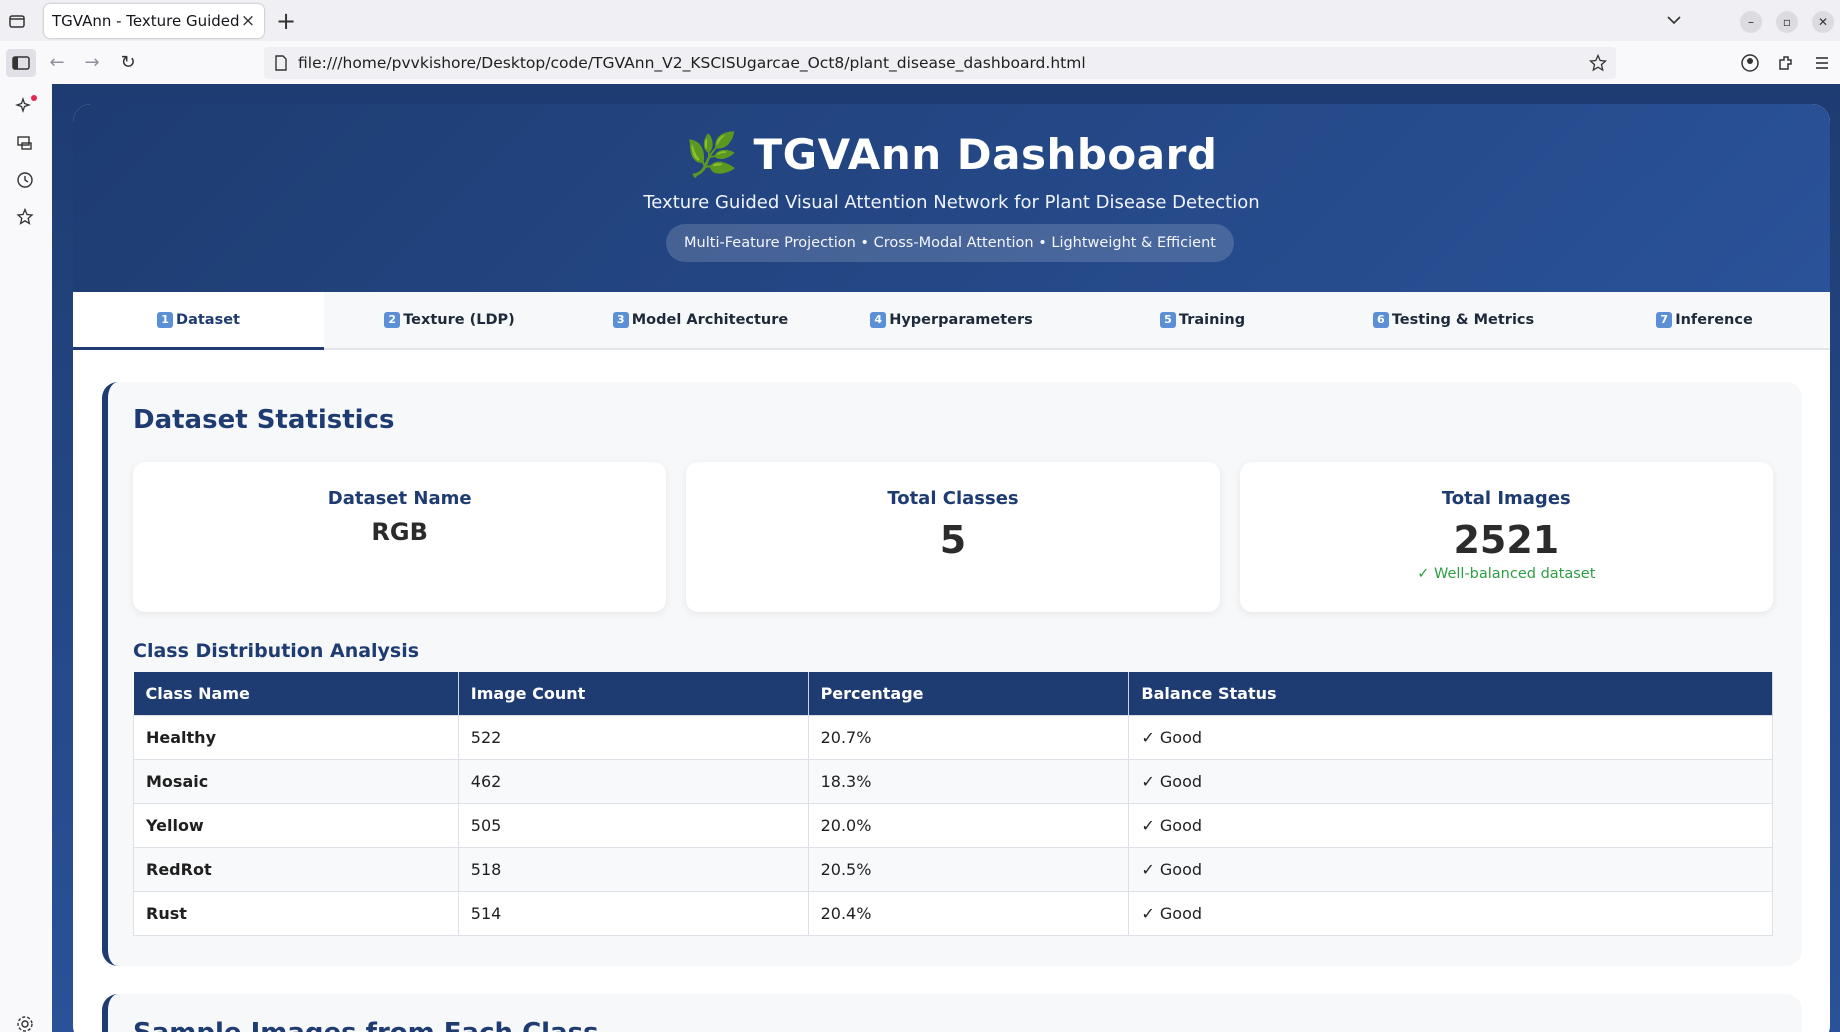  I want to click on tab-label: Hyperparameters, so click(961, 320).